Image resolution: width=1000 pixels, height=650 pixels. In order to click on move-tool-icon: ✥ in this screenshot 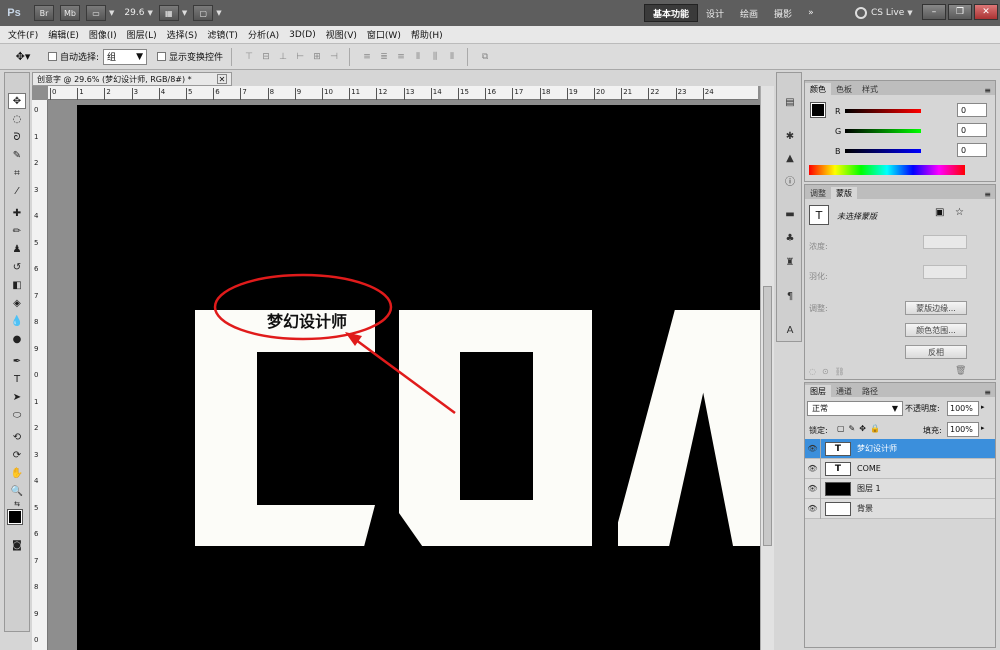, I will do `click(17, 101)`.